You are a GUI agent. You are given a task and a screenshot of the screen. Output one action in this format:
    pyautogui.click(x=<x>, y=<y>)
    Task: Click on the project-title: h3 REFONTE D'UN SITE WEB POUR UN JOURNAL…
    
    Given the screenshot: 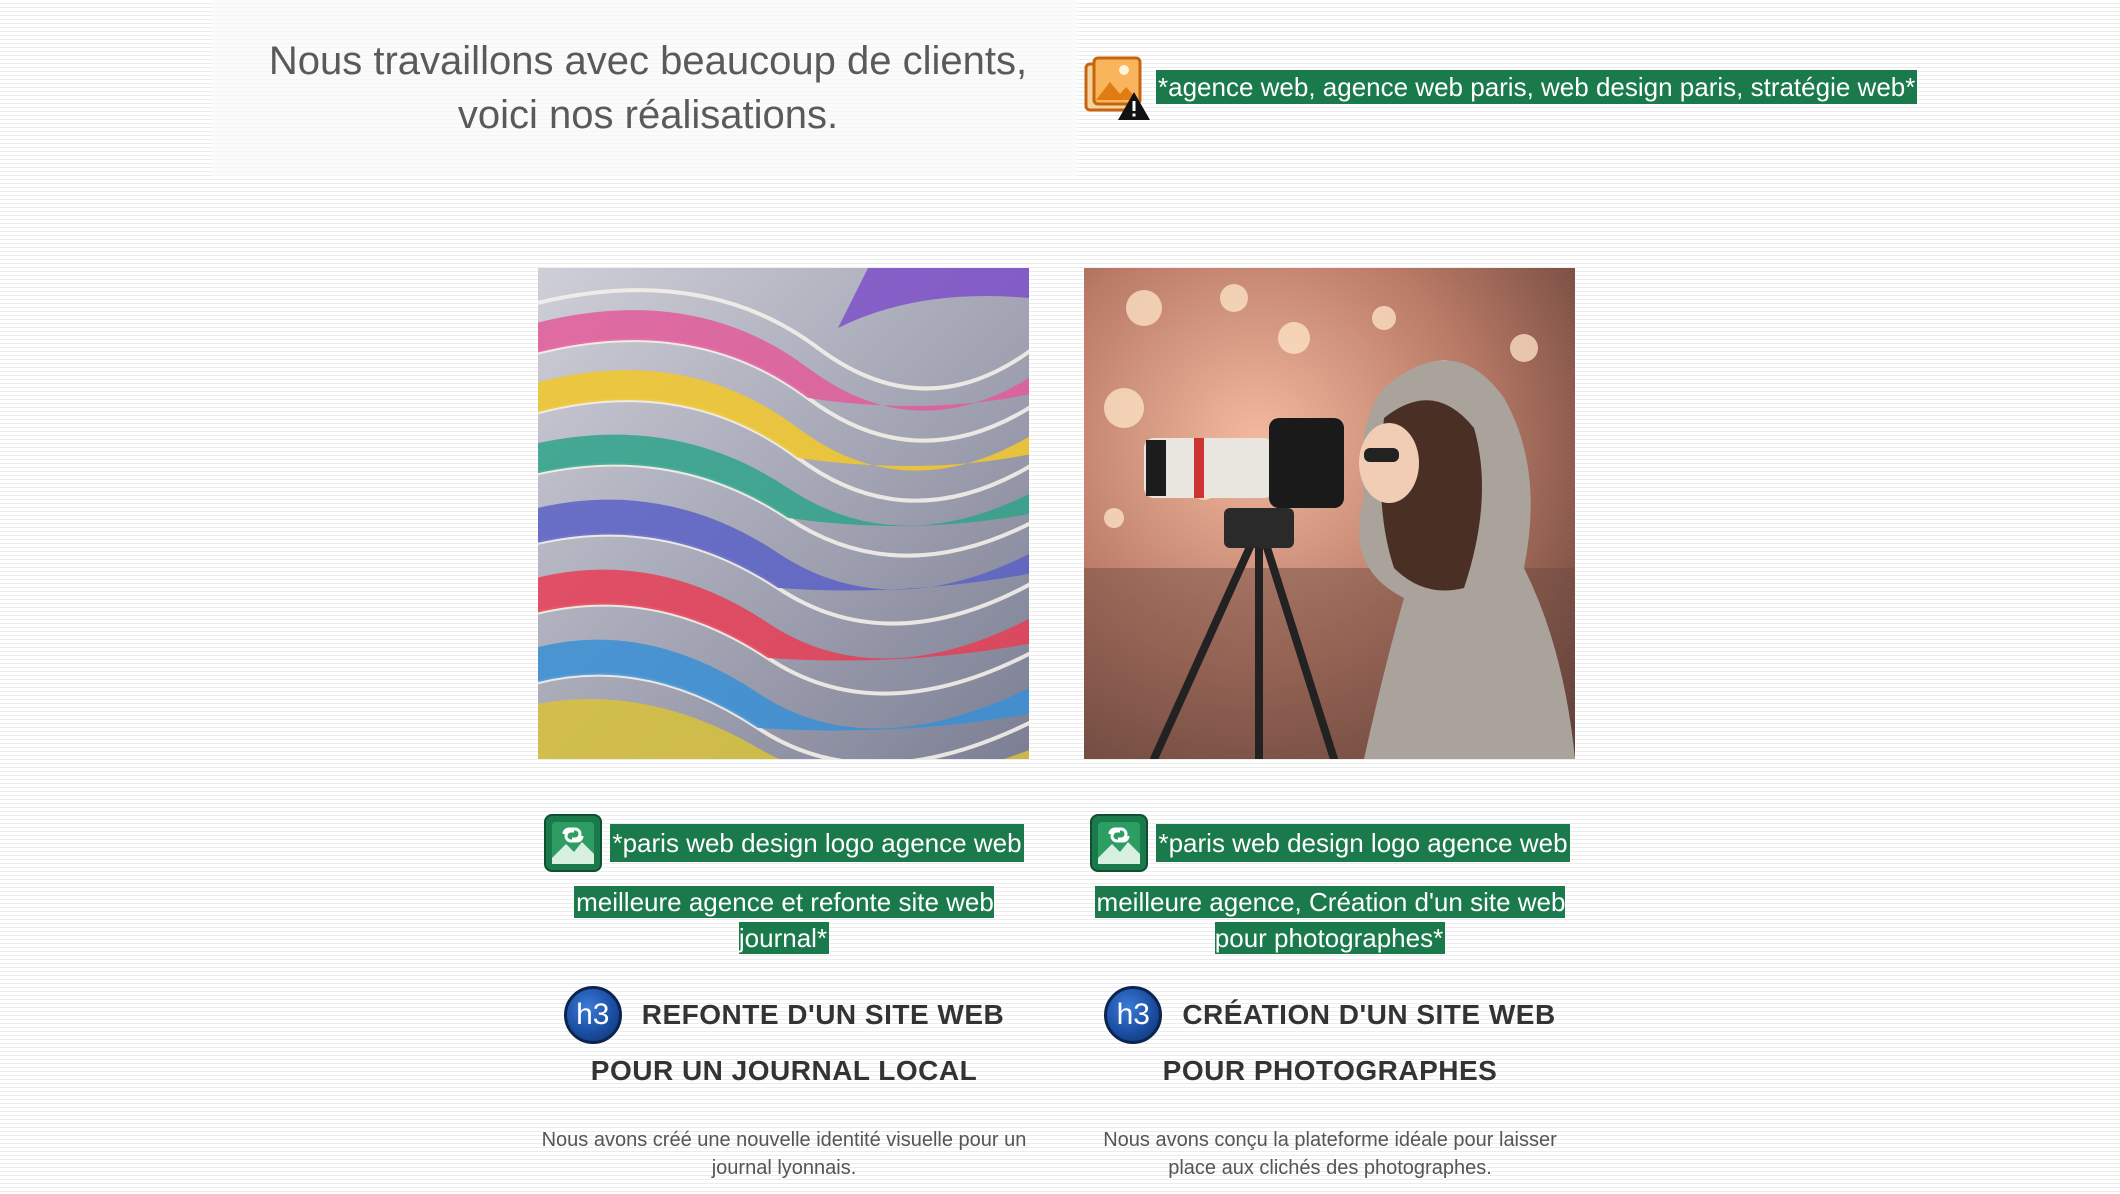 What is the action you would take?
    pyautogui.click(x=784, y=1042)
    